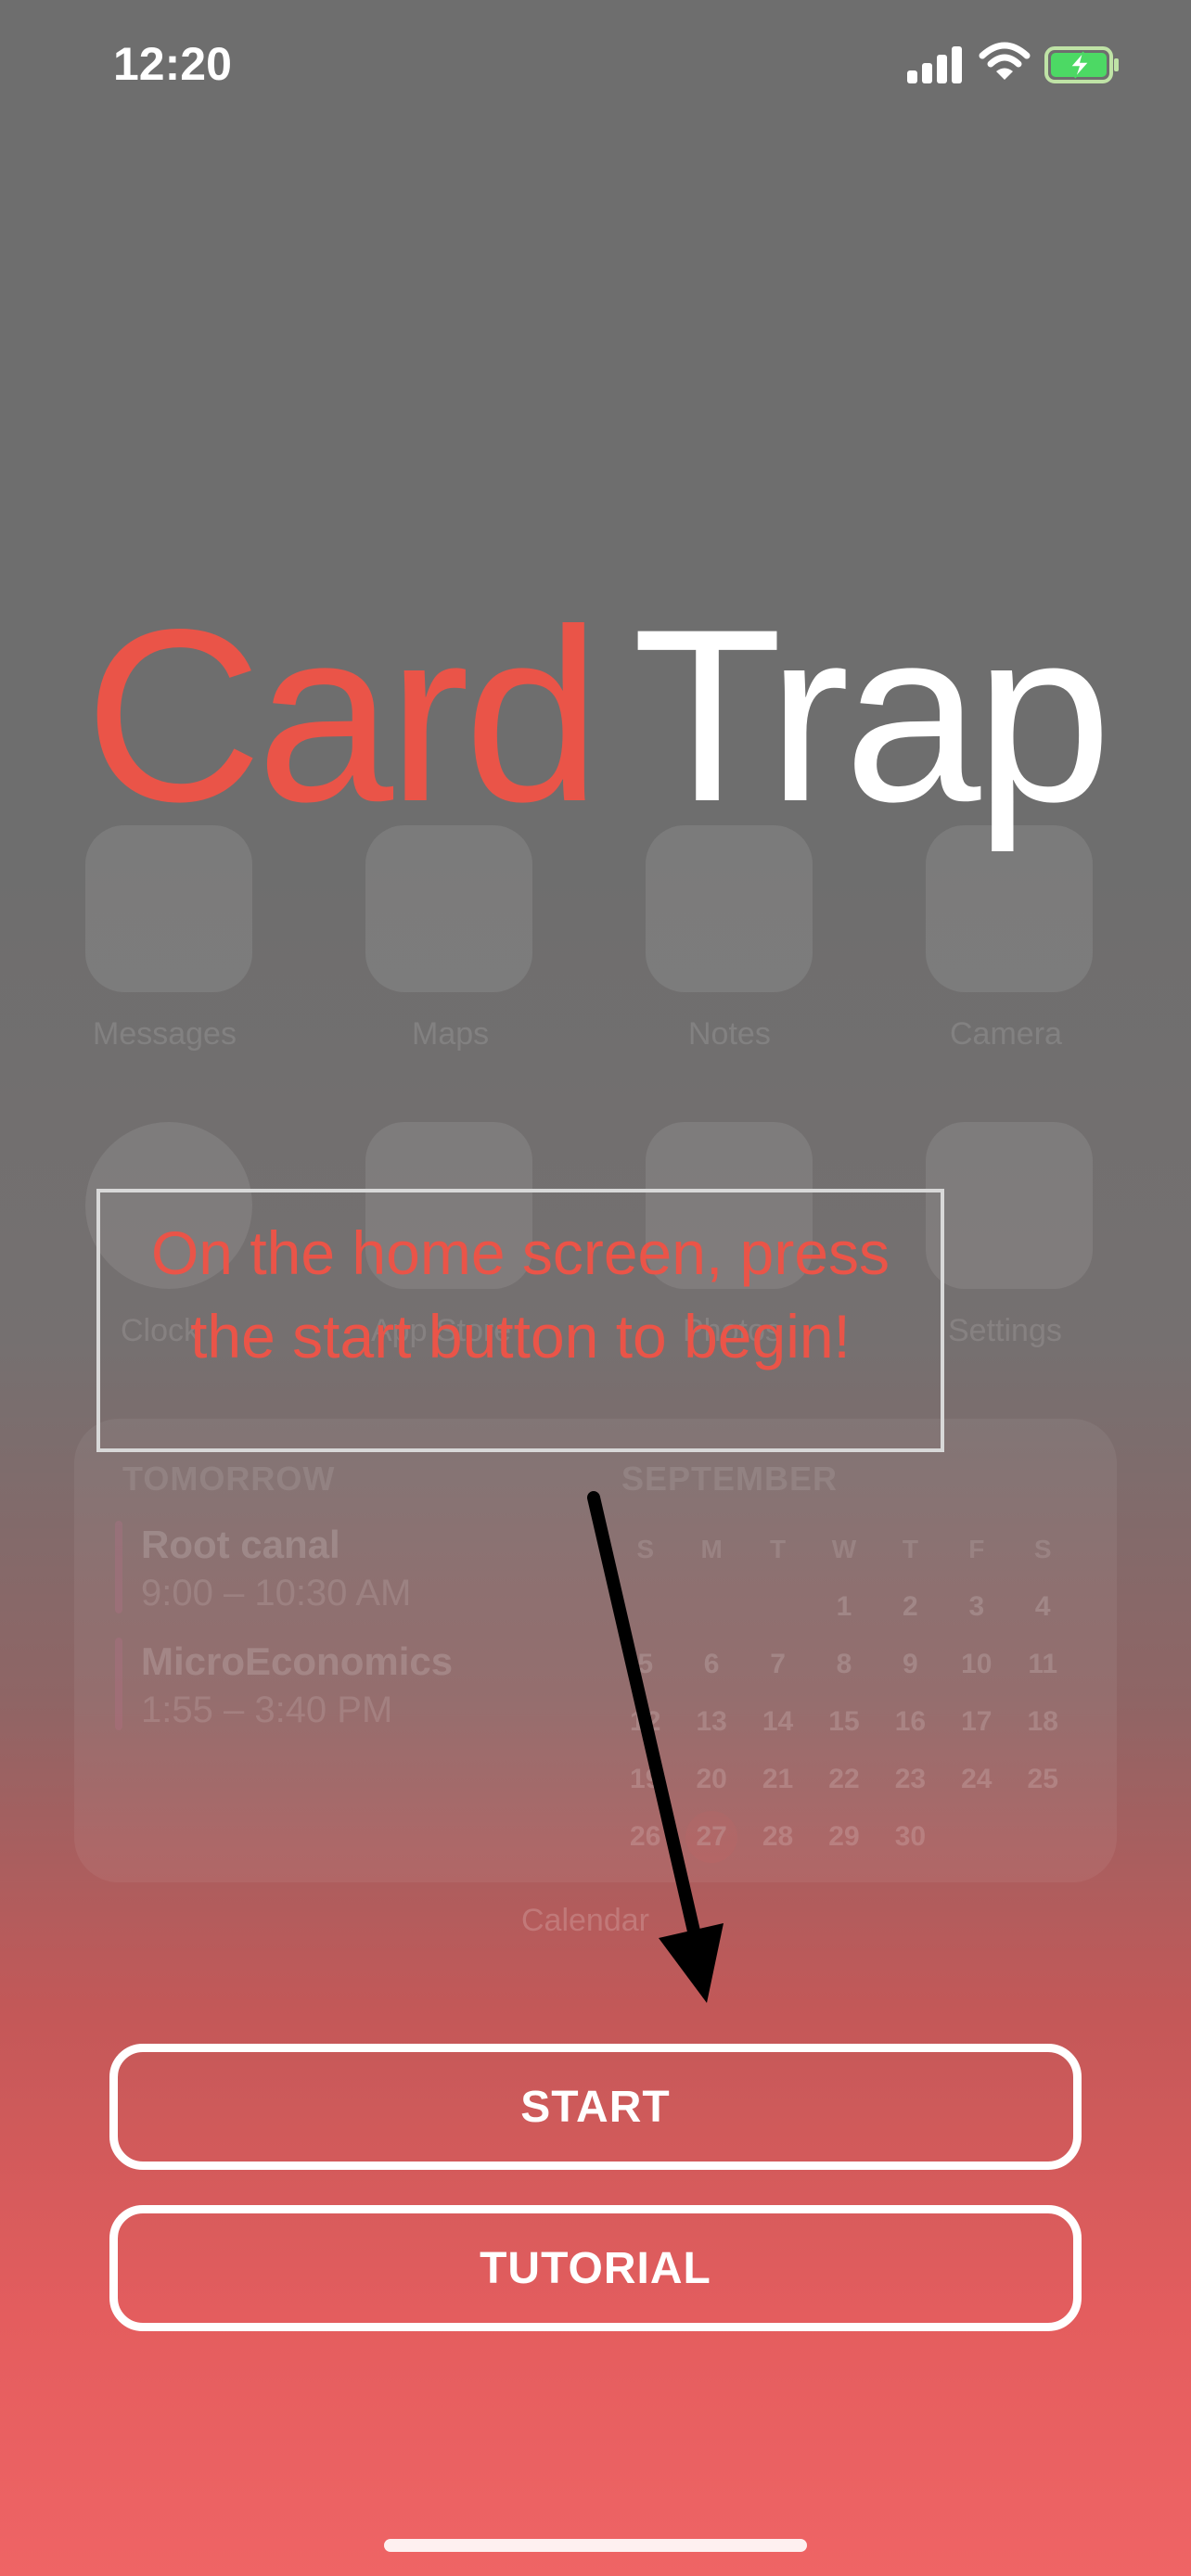 The width and height of the screenshot is (1191, 2576). What do you see at coordinates (730, 1479) in the screenshot?
I see `widget-month-label: SEPTEMBER` at bounding box center [730, 1479].